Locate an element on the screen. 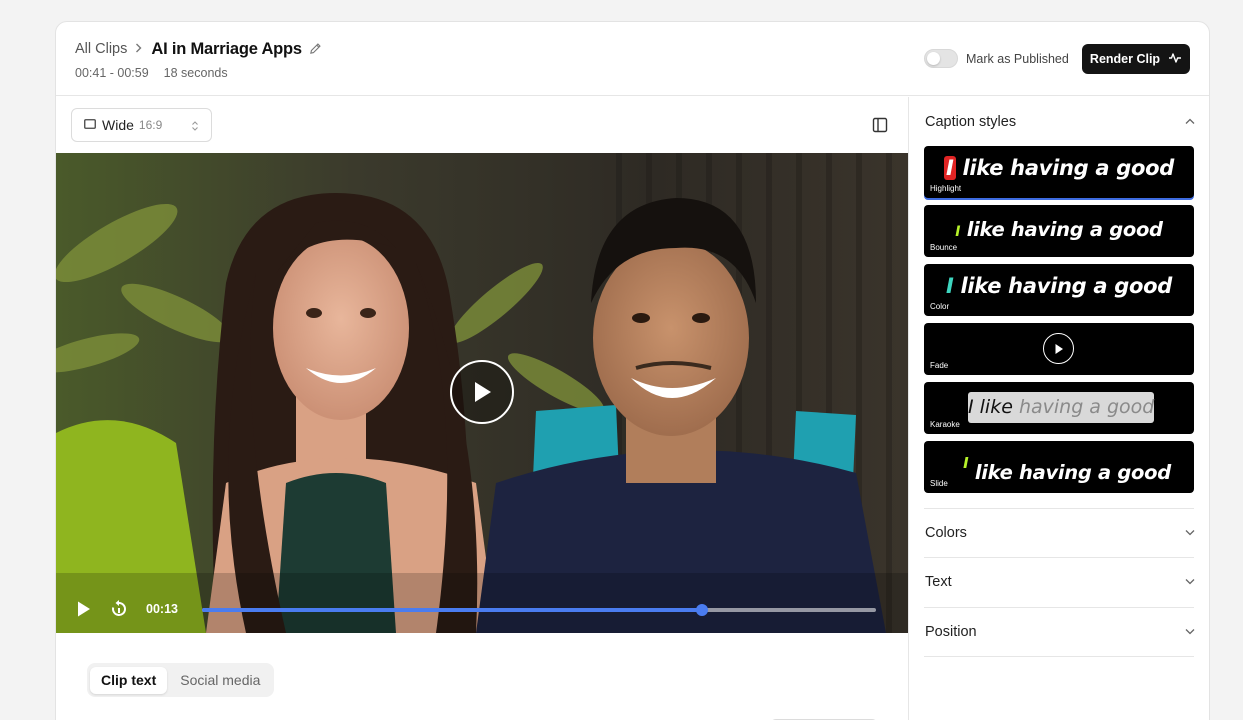 The height and width of the screenshot is (720, 1243). aspect-ratio-select: Wide 16:9 is located at coordinates (141, 125).